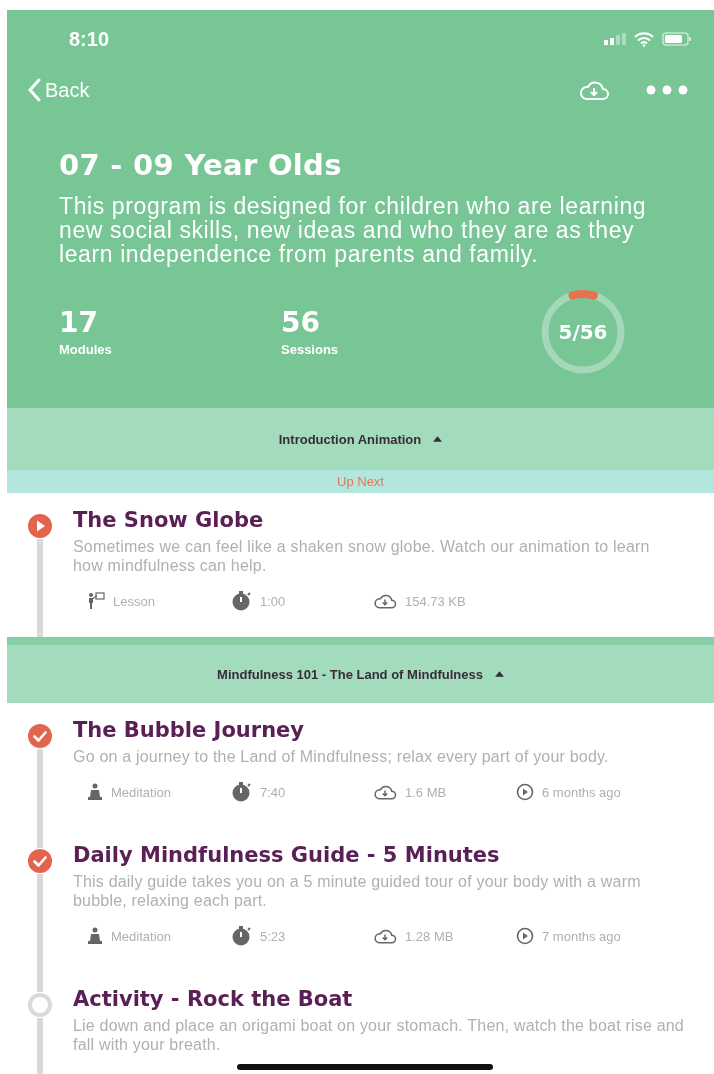 The height and width of the screenshot is (1074, 714). I want to click on session-title: The Snow Globe, so click(383, 520).